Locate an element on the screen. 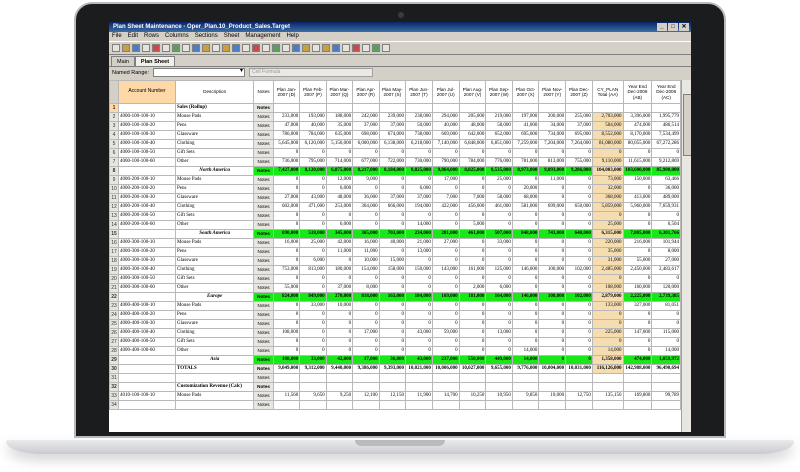  value-cell-j: 59,000 is located at coordinates (445, 333).